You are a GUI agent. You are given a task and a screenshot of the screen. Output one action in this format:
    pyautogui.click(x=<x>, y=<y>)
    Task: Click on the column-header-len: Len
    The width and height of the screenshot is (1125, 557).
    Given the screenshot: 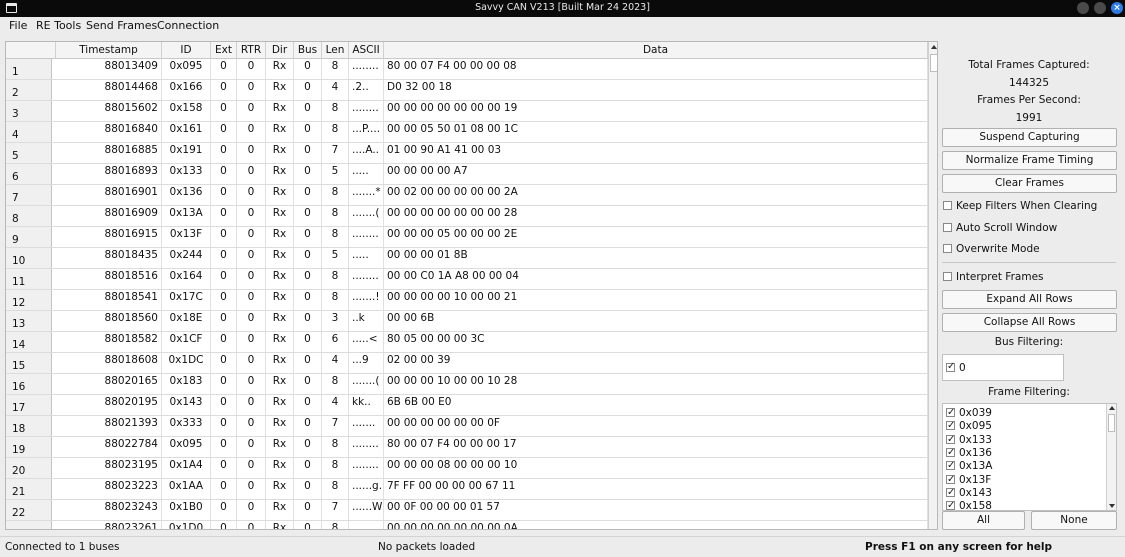 What is the action you would take?
    pyautogui.click(x=335, y=50)
    